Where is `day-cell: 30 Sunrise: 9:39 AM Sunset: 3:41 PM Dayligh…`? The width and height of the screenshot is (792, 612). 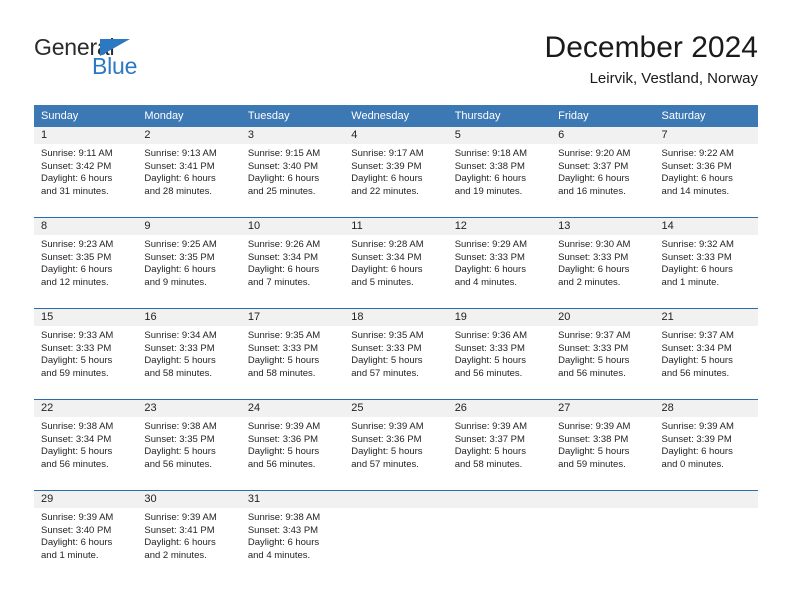
day-cell: 30 Sunrise: 9:39 AM Sunset: 3:41 PM Dayligh… is located at coordinates (189, 535).